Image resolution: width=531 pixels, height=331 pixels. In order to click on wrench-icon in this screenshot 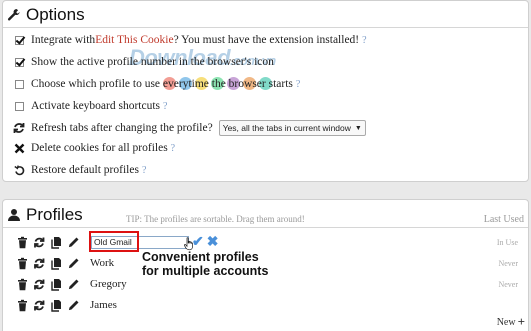, I will do `click(13, 15)`.